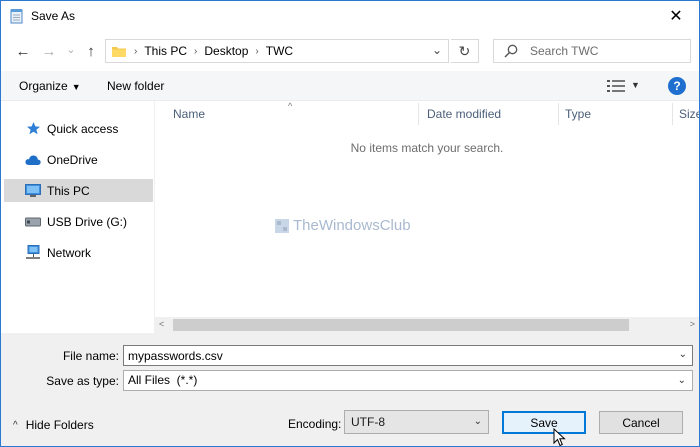 Image resolution: width=700 pixels, height=447 pixels. What do you see at coordinates (279, 51) in the screenshot?
I see `breadcrumb-twc: TWC` at bounding box center [279, 51].